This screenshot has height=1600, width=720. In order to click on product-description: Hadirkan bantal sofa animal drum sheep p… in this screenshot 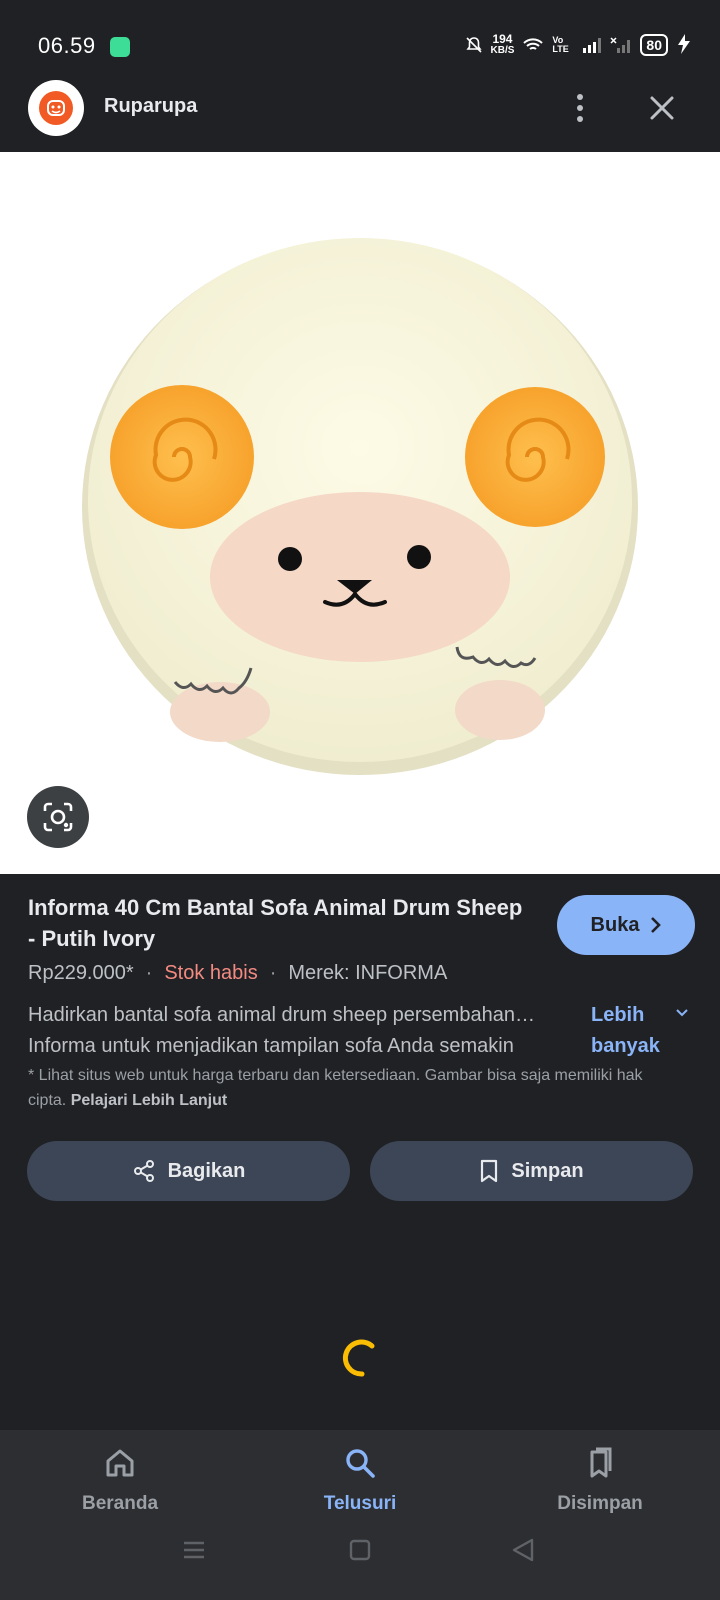, I will do `click(298, 1031)`.